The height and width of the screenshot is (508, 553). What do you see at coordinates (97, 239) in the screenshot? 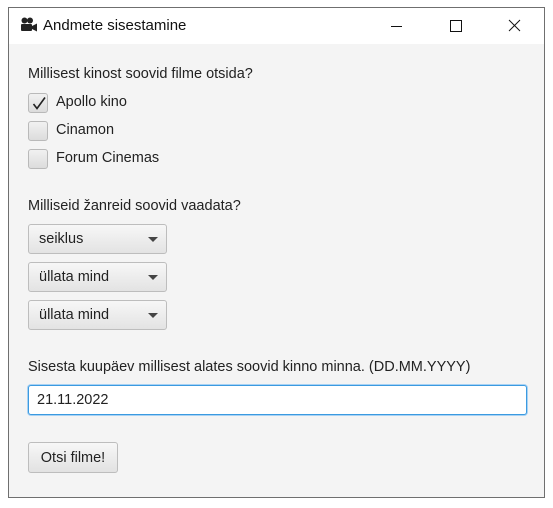
I see `genre-select-1: seiklus` at bounding box center [97, 239].